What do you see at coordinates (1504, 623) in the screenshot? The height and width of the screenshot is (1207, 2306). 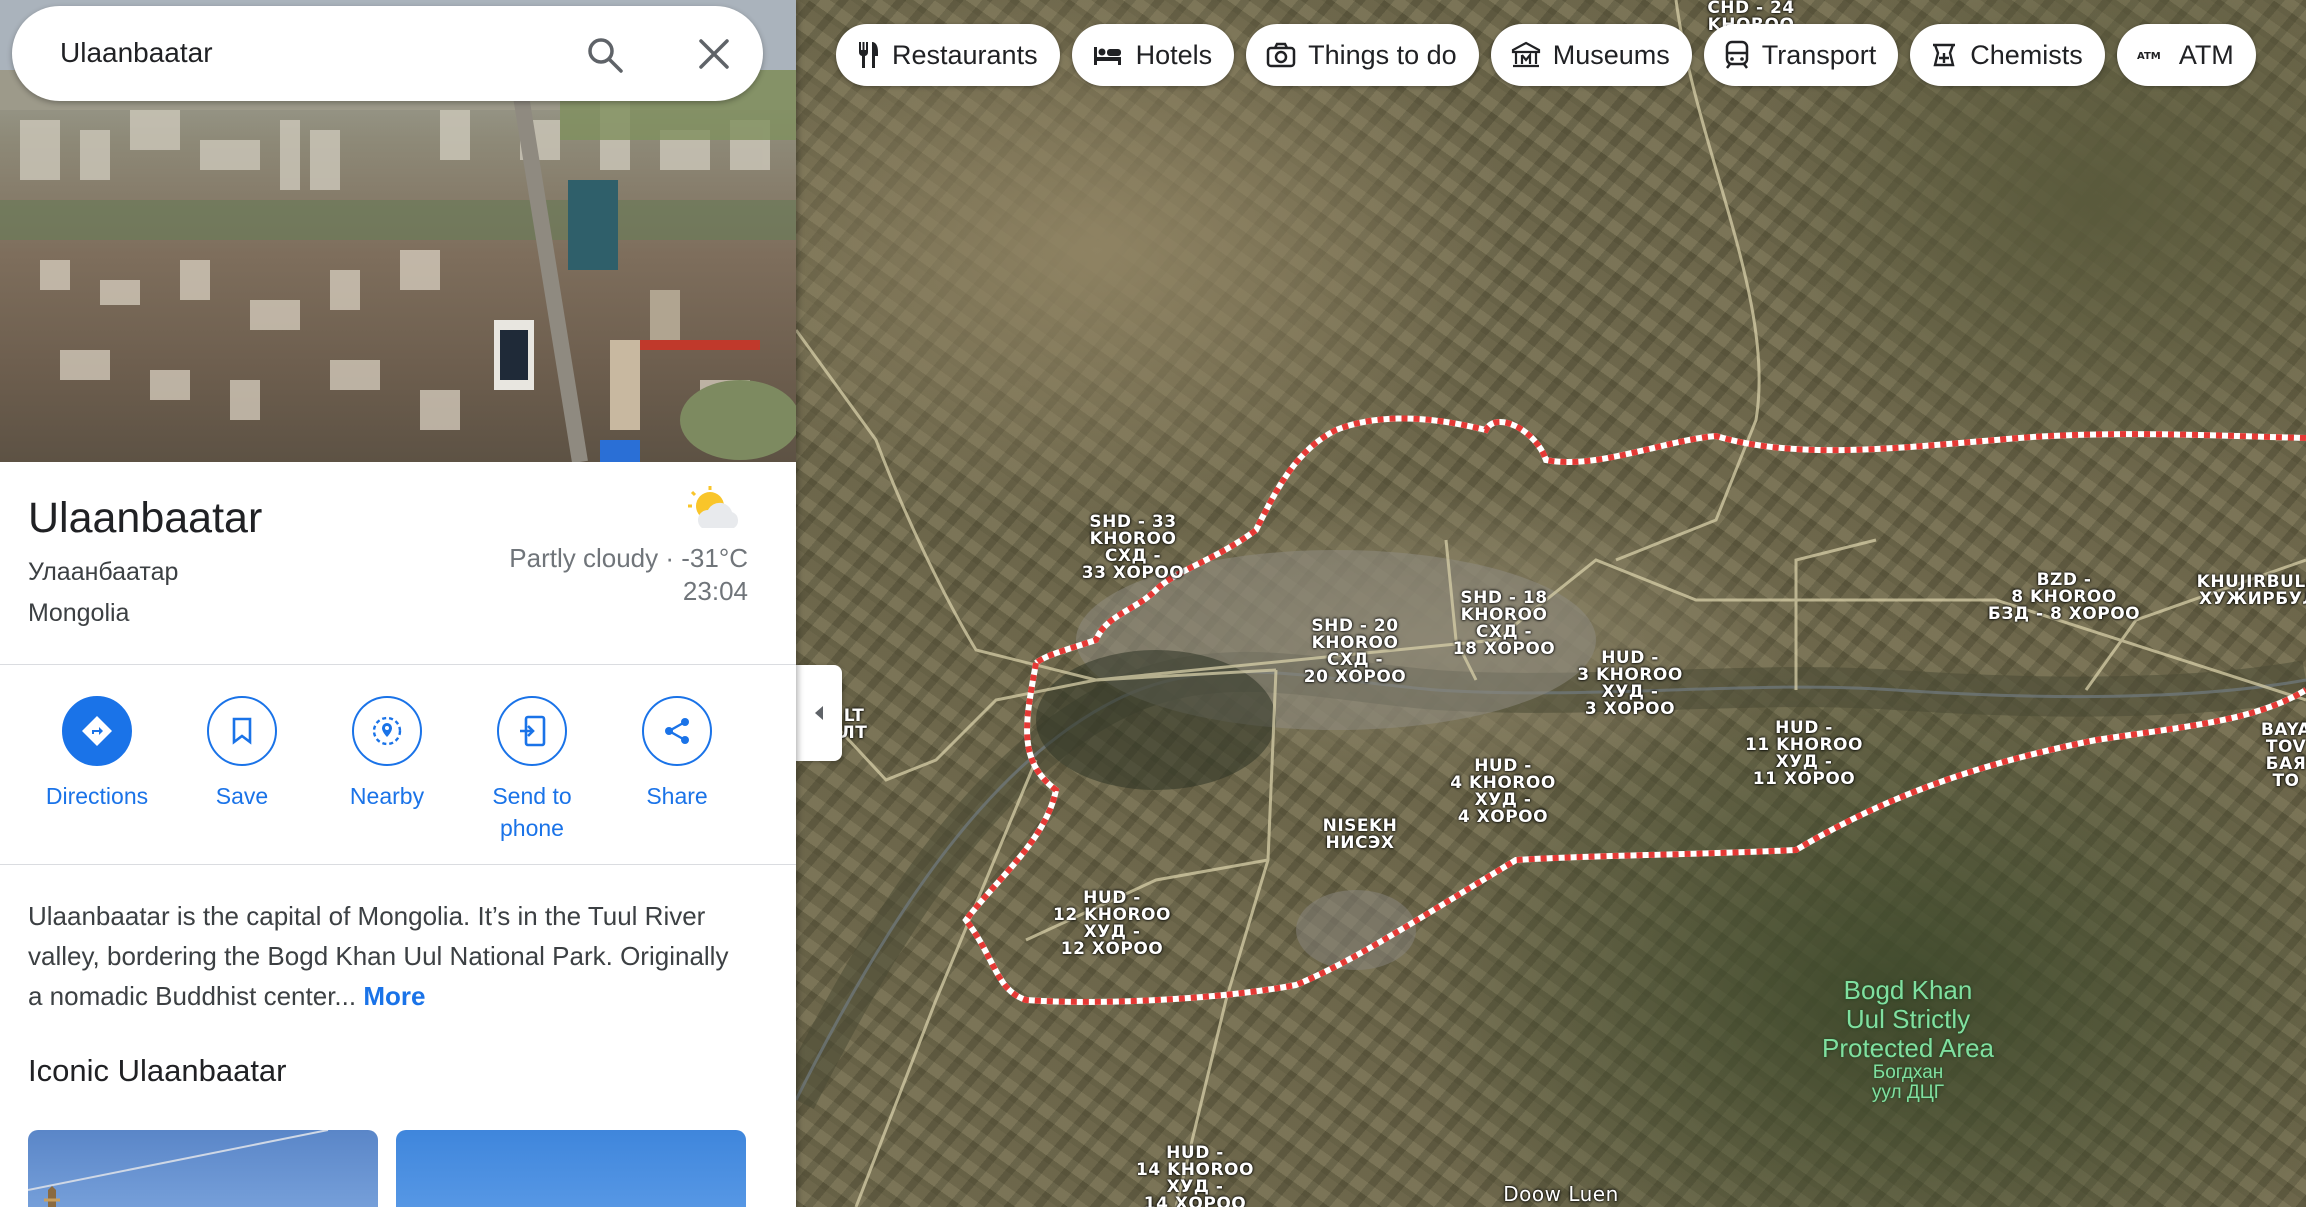 I see `district-label-shd18: SHD - 18 KHOROO СХД -18 ХОРОО` at bounding box center [1504, 623].